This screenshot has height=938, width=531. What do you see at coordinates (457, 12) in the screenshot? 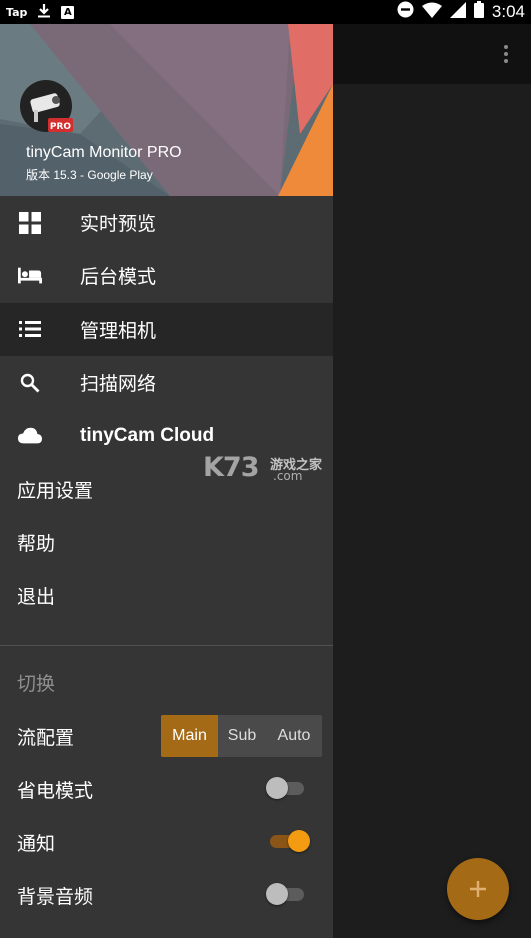
I see `signal-icon` at bounding box center [457, 12].